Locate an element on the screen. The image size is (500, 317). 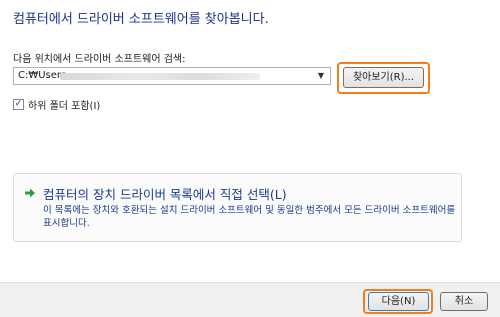
checkmark-icon: ✓ is located at coordinates (18, 104).